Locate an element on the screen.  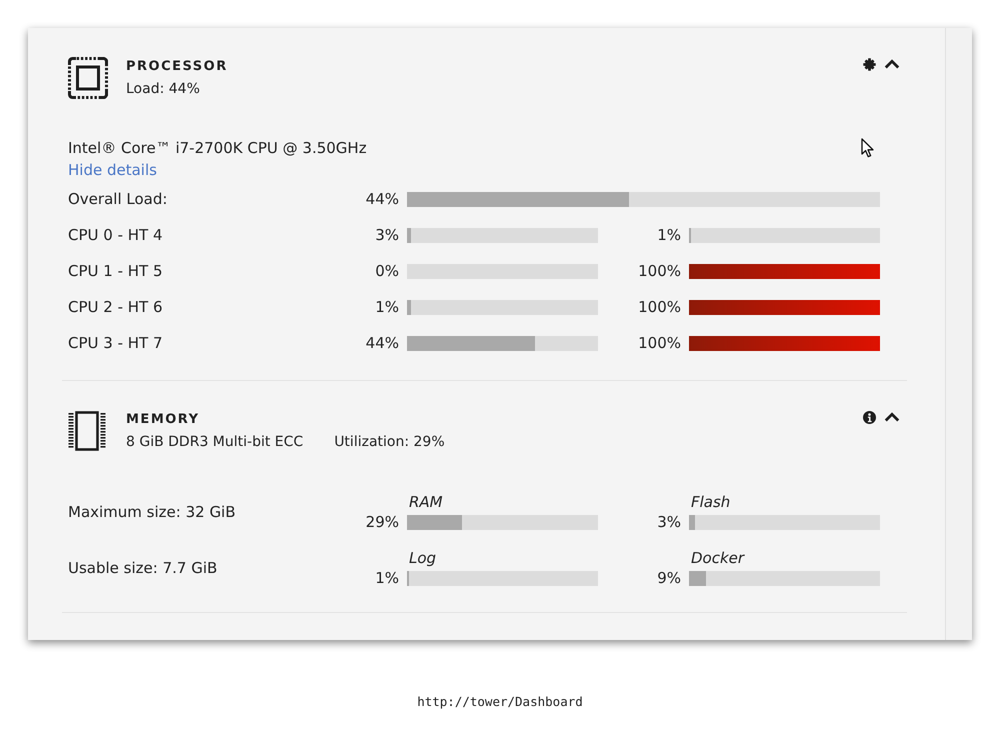
processor-chip-icon is located at coordinates (88, 78).